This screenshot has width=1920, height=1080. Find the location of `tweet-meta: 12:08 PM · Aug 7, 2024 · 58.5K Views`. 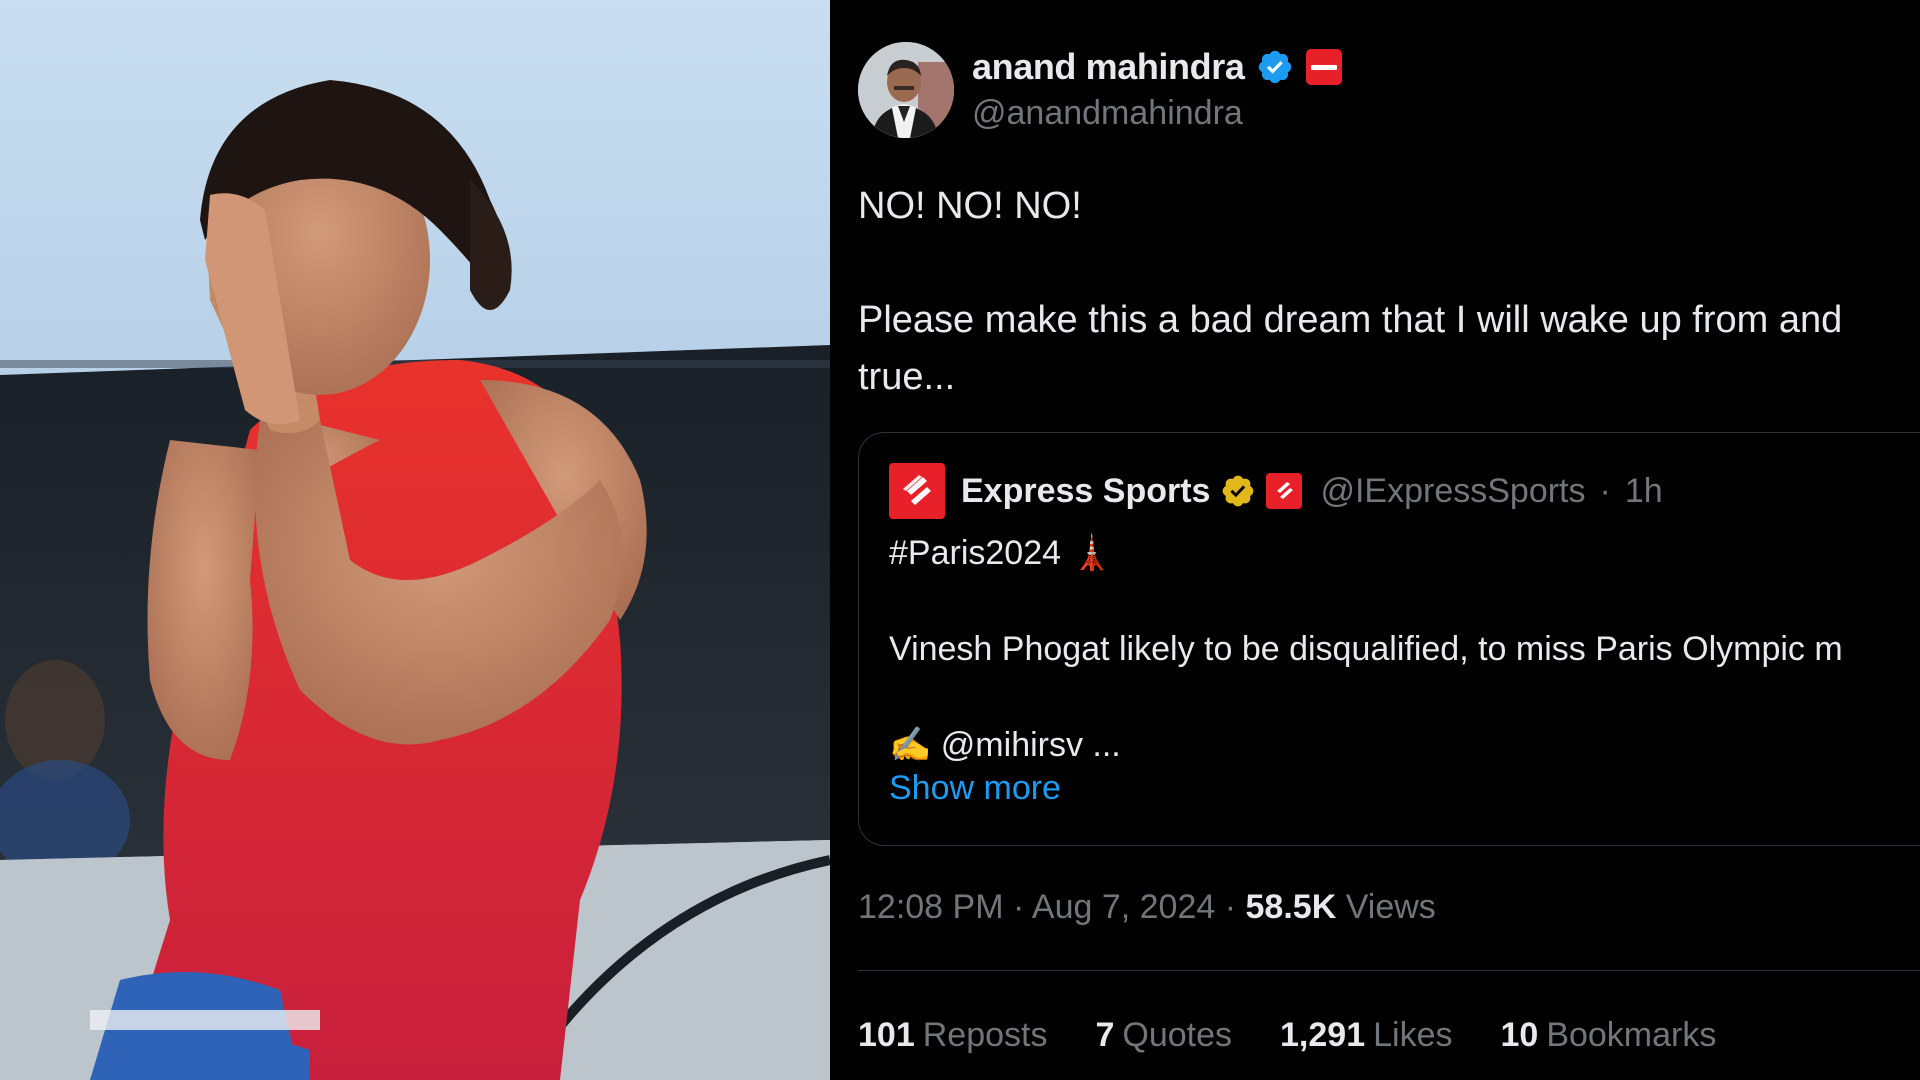

tweet-meta: 12:08 PM · Aug 7, 2024 · 58.5K Views is located at coordinates (1147, 907).